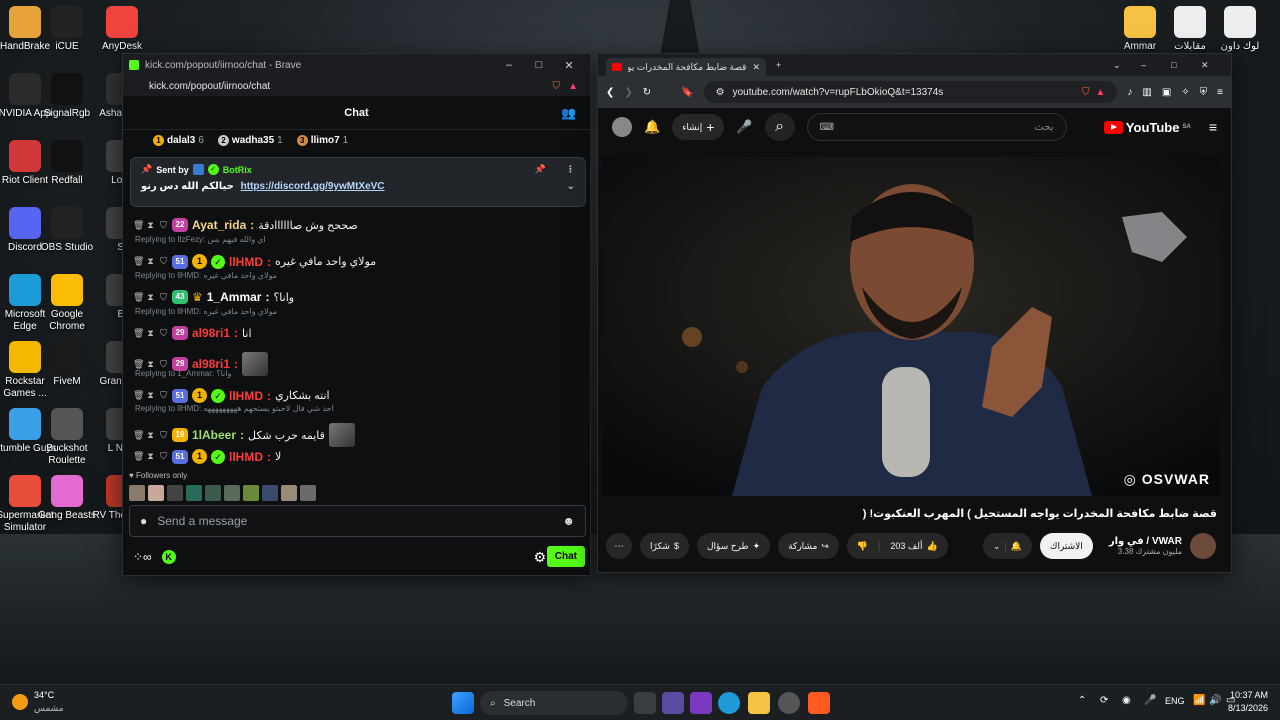  I want to click on wallet-icon: ▣, so click(1166, 92).